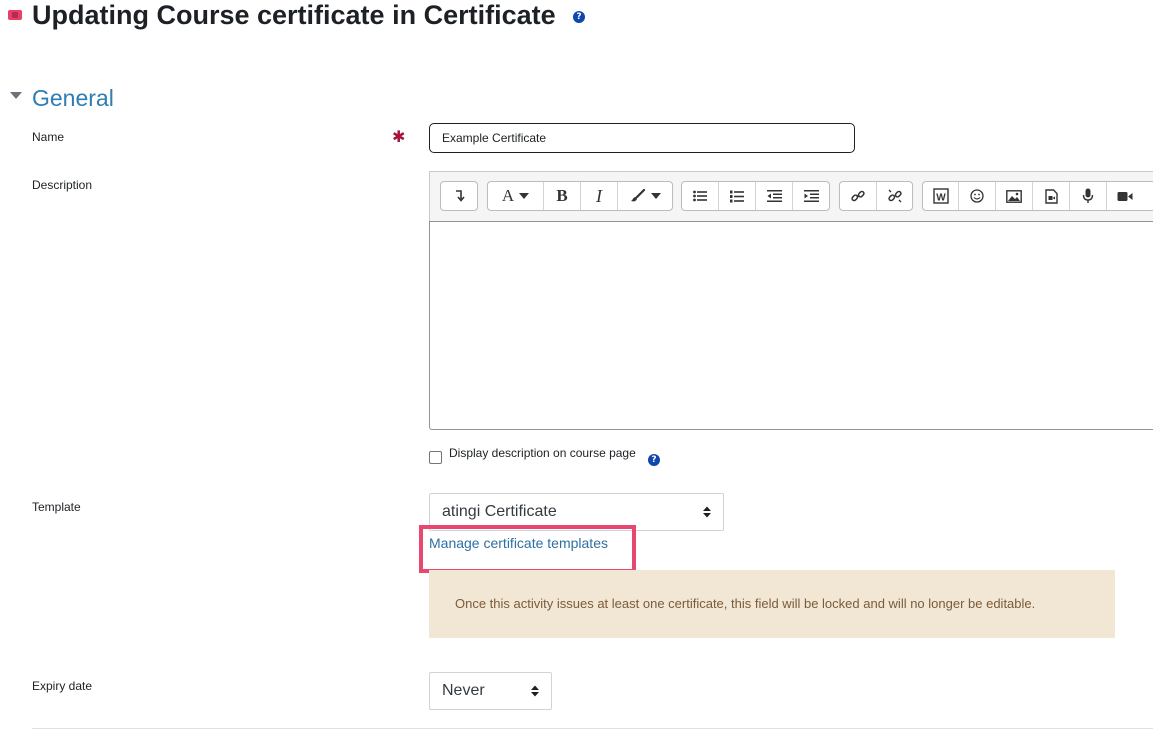 The image size is (1153, 732). Describe the element at coordinates (700, 196) in the screenshot. I see `unordered-list-icon` at that location.